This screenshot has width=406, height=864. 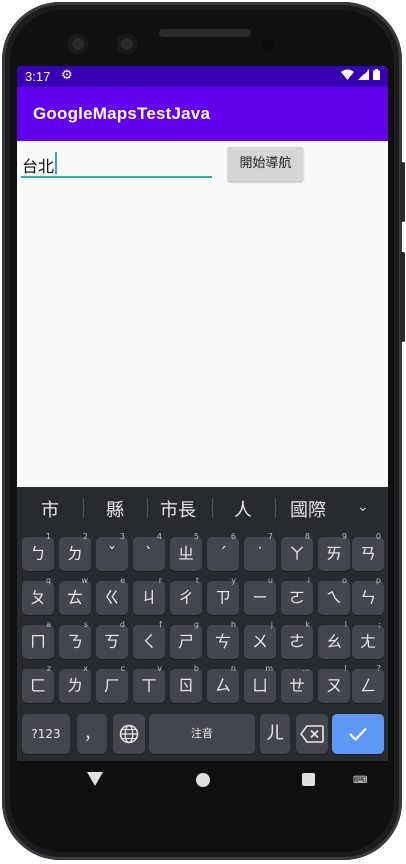 What do you see at coordinates (223, 551) in the screenshot?
I see `key: ˊ6` at bounding box center [223, 551].